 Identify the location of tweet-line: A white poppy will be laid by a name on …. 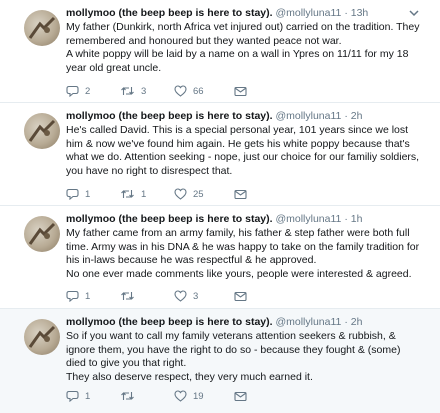
(237, 61).